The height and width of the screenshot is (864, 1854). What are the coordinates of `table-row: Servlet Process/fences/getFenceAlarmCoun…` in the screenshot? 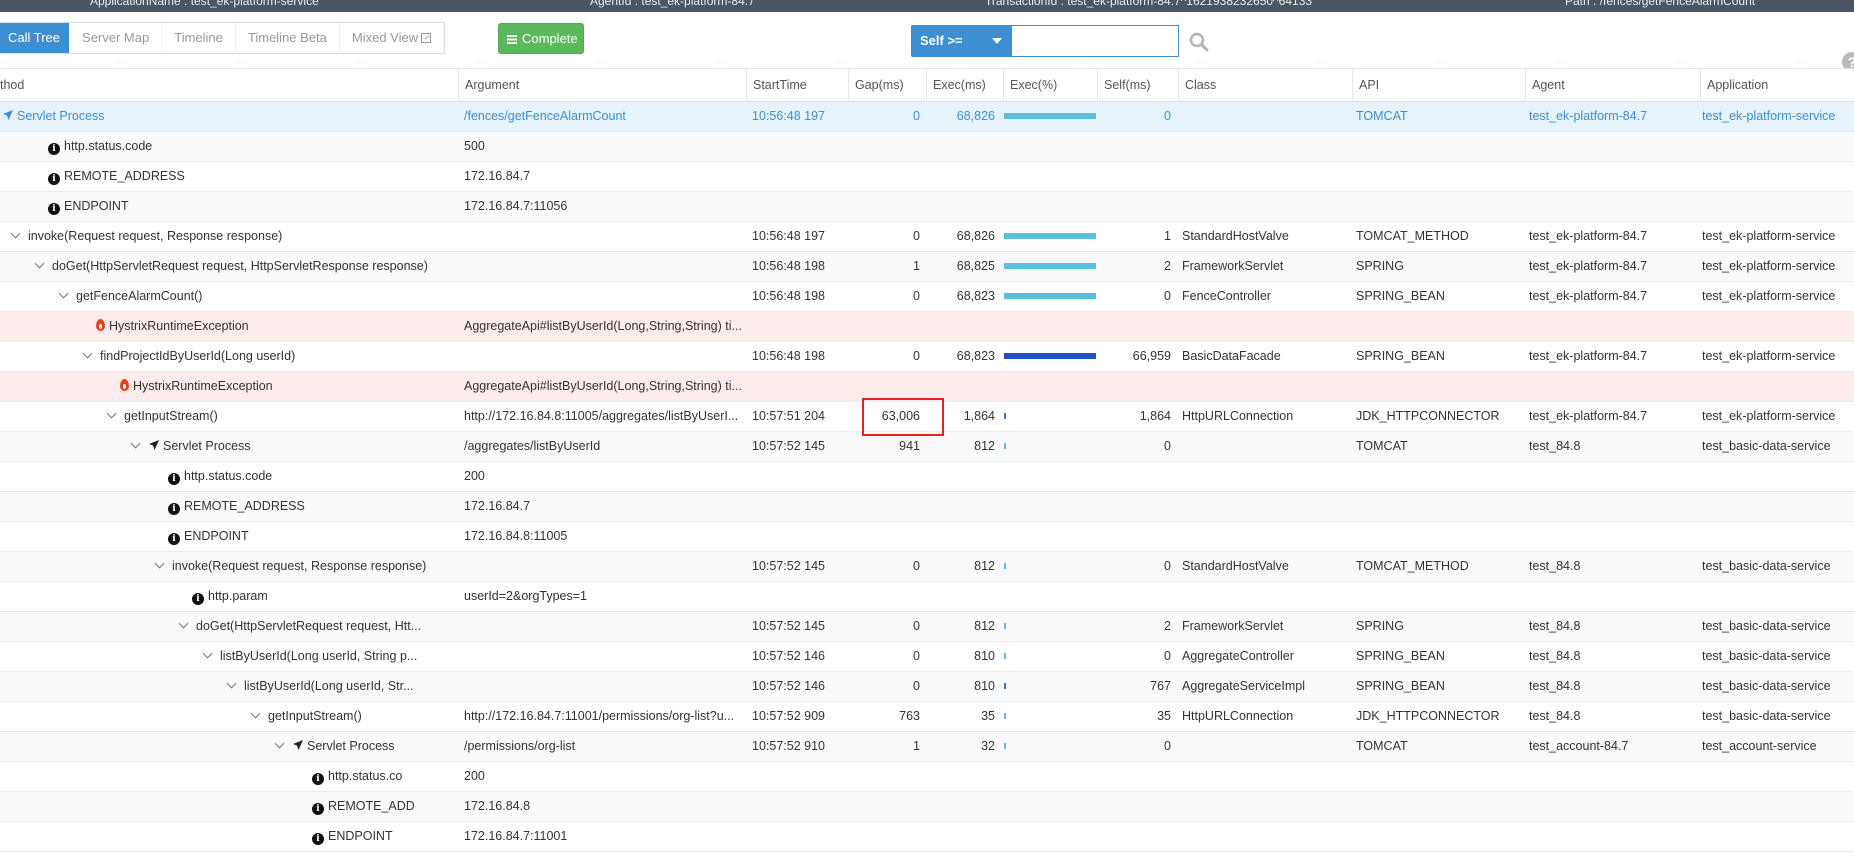 It's located at (927, 117).